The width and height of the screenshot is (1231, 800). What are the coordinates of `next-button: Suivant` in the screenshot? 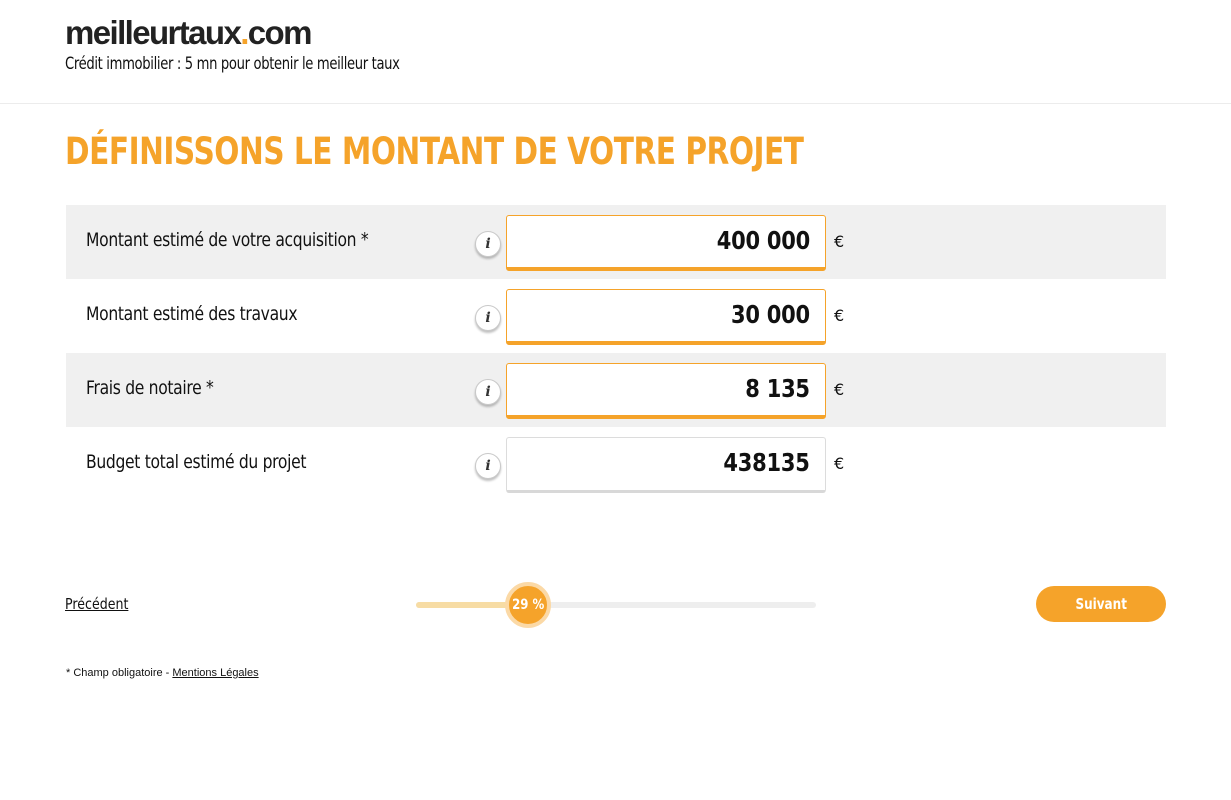 It's located at (1101, 604).